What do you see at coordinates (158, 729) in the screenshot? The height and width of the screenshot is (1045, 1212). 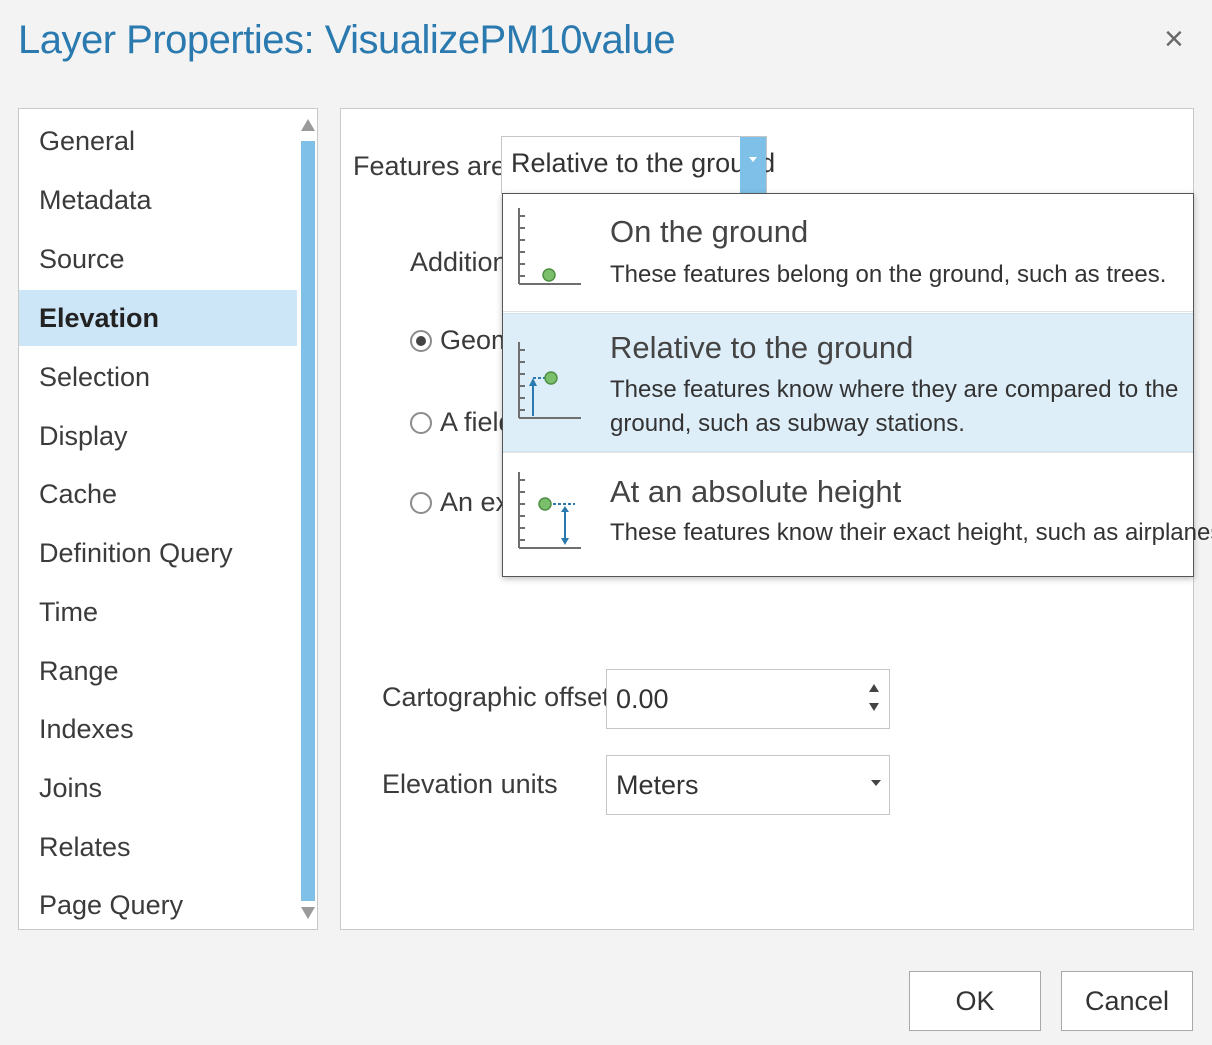 I see `nav-item-indexes: Indexes` at bounding box center [158, 729].